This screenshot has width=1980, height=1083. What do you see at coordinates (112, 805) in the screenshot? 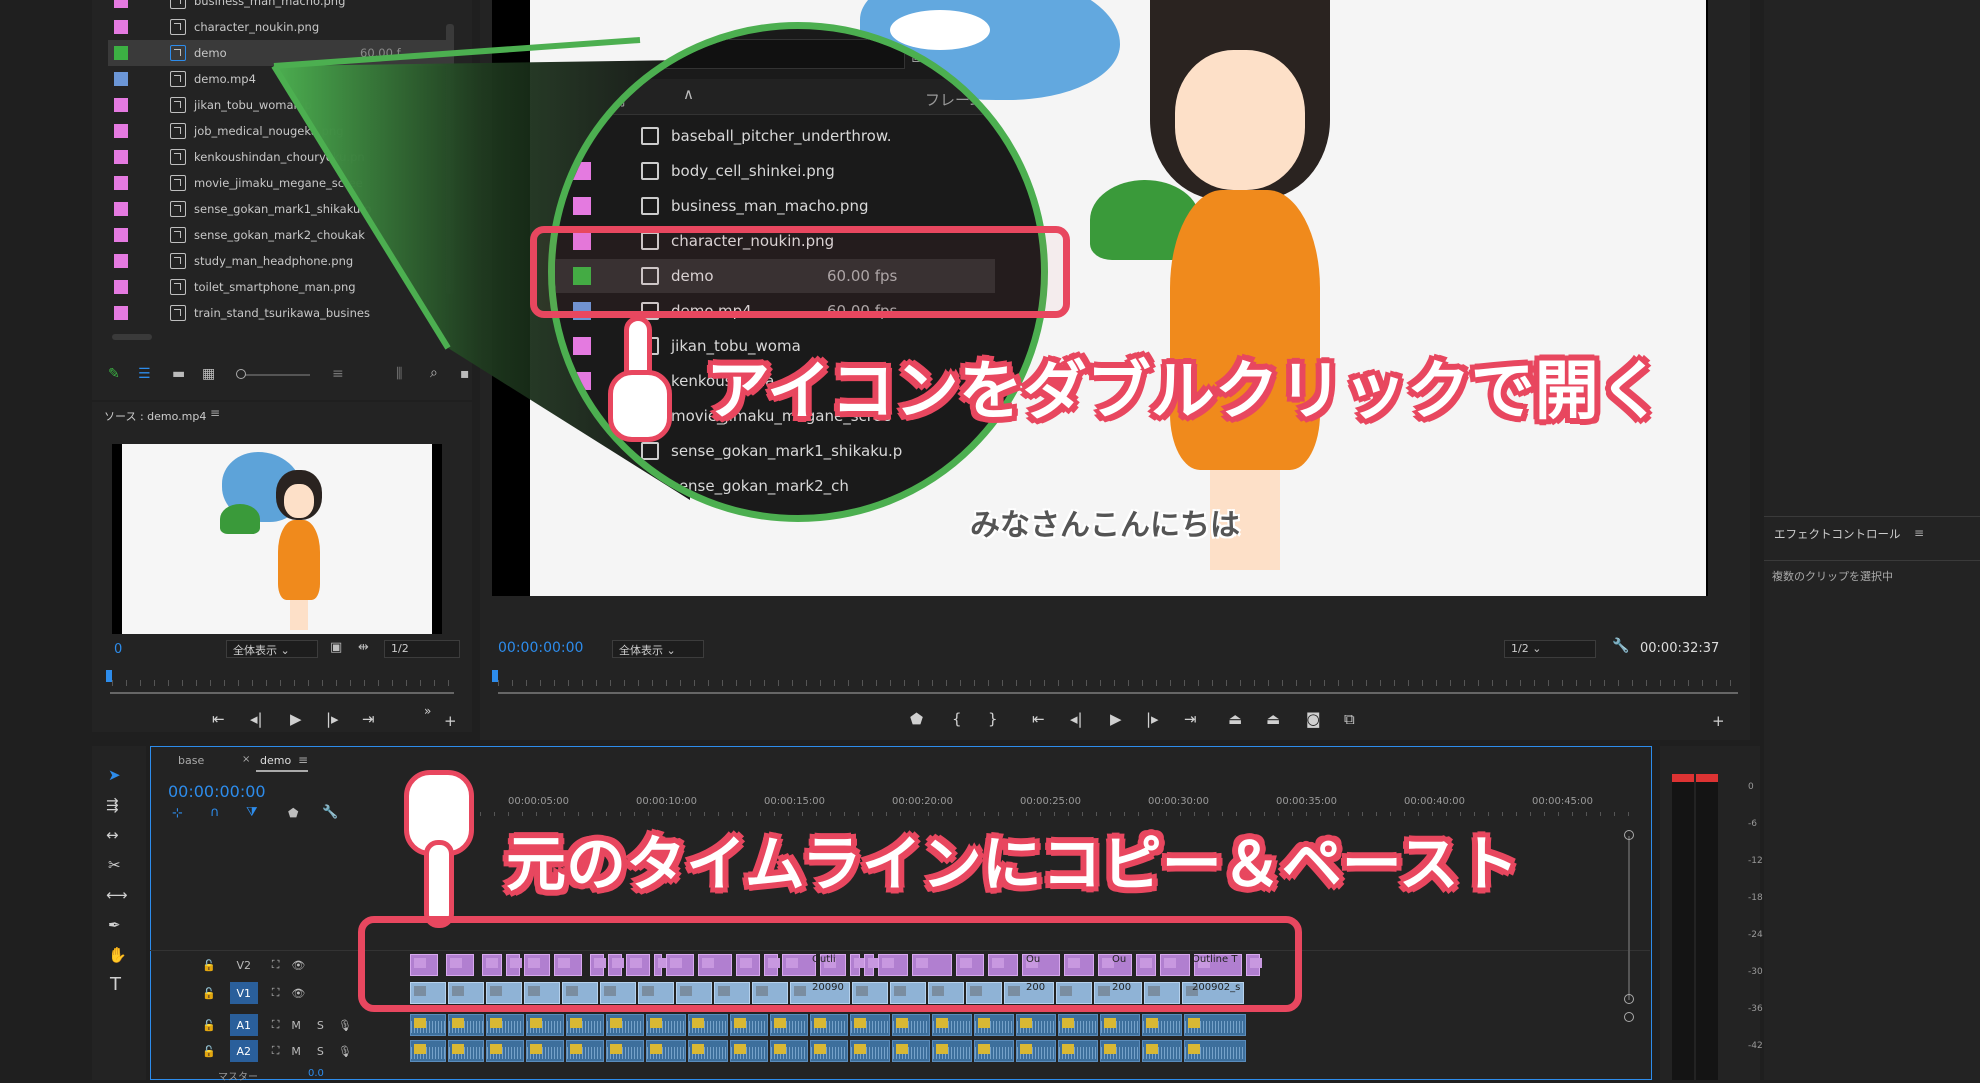
I see `track-select-icon: ⇶` at bounding box center [112, 805].